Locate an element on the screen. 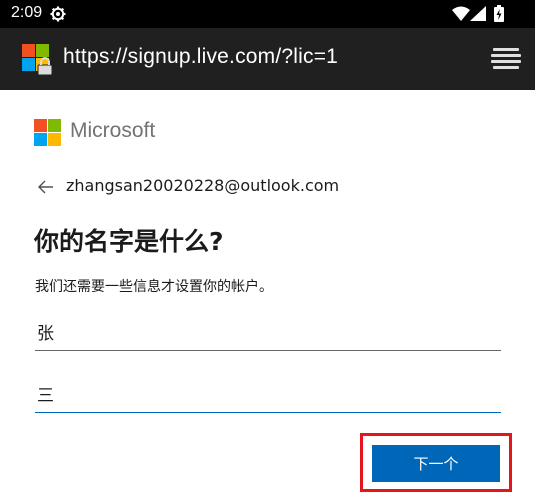  status-time: 2:09 is located at coordinates (27, 12).